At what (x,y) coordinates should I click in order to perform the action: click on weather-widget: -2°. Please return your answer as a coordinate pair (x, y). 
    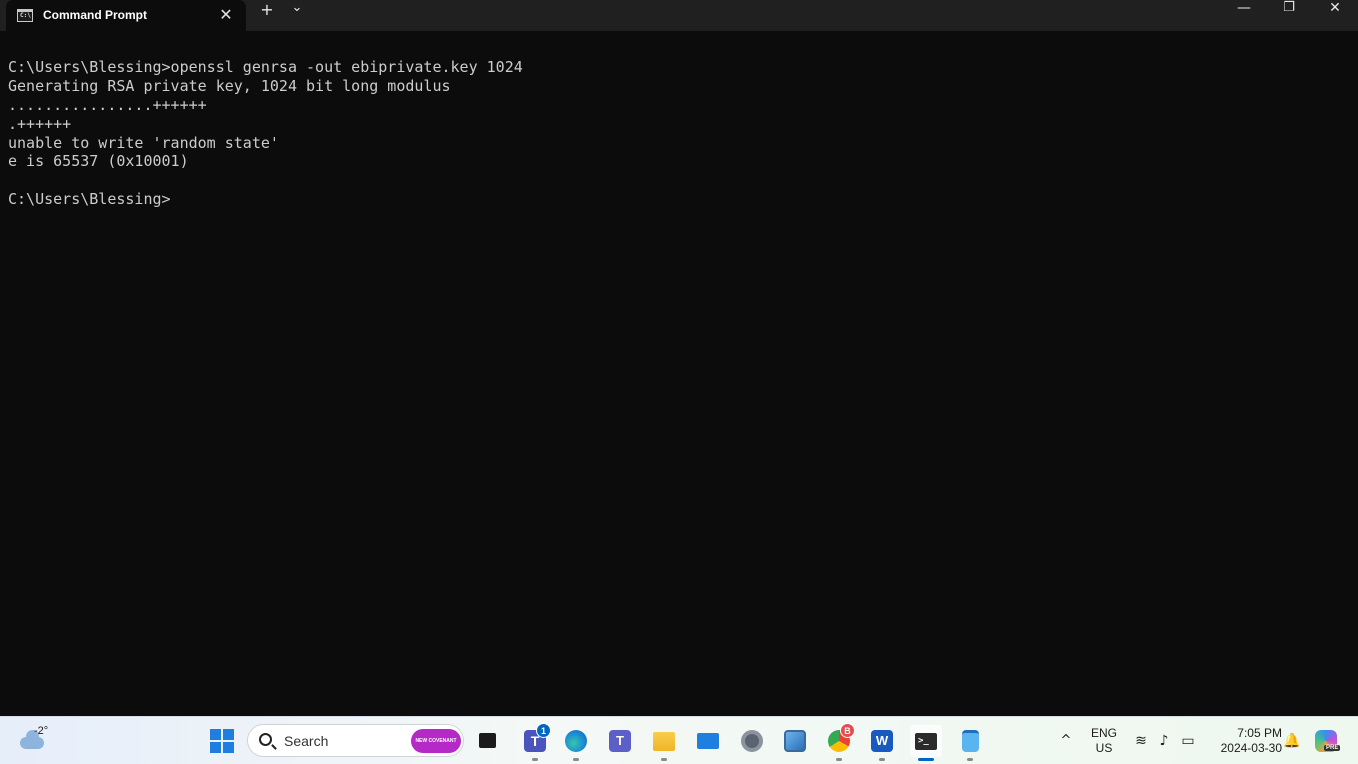
    Looking at the image, I should click on (38, 740).